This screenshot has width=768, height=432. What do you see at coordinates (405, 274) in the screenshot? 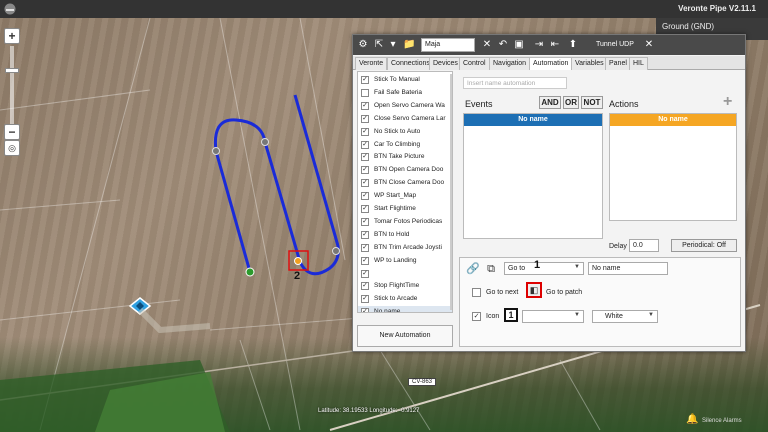
I see `automation-list-item: ✓` at bounding box center [405, 274].